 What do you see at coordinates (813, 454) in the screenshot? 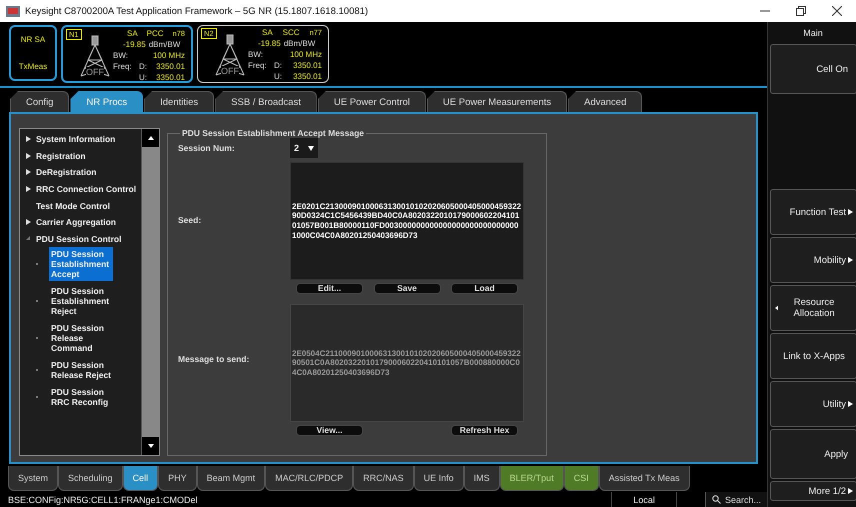
I see `softkey: Apply` at bounding box center [813, 454].